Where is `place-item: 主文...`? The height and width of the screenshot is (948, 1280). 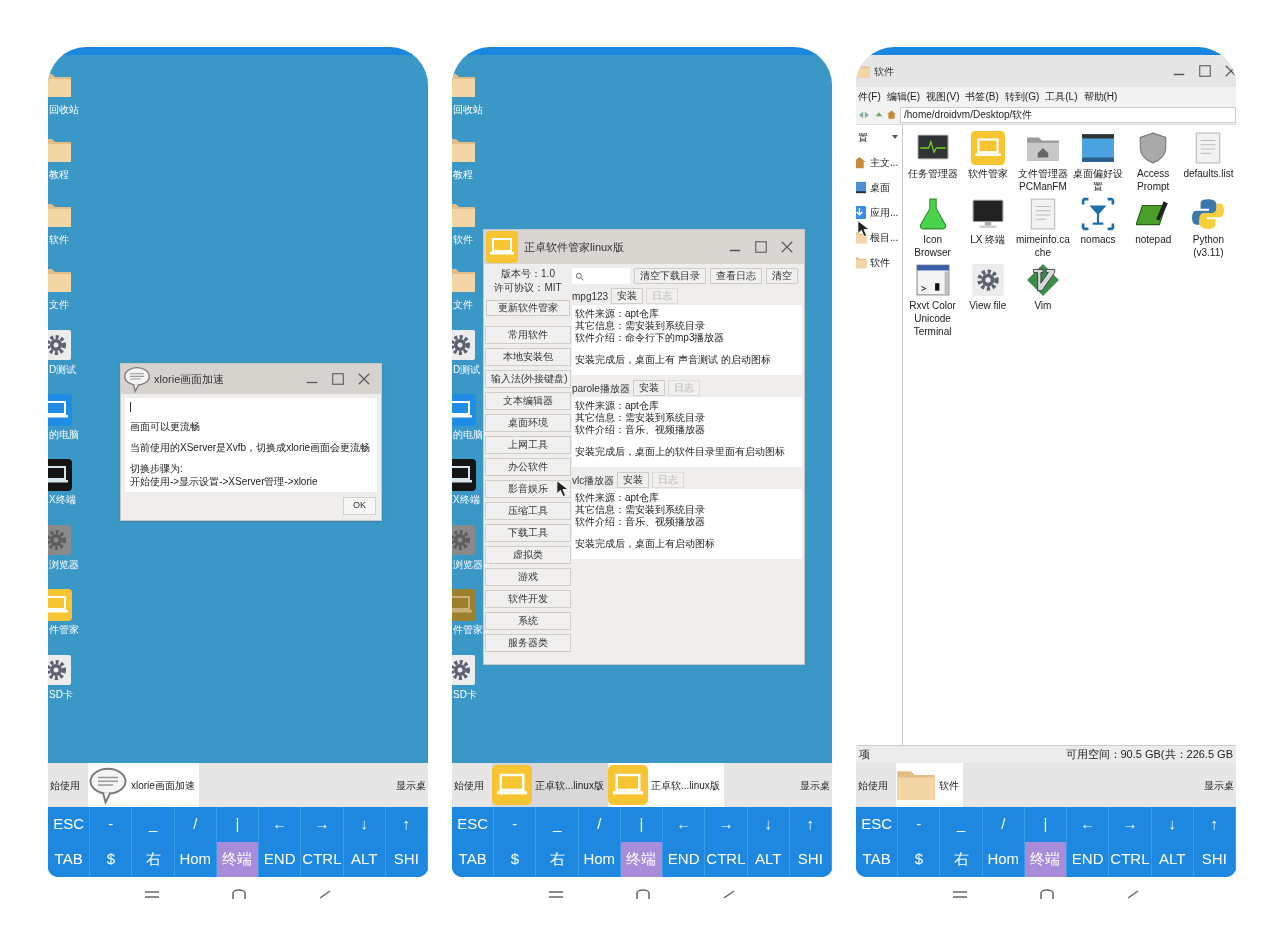 place-item: 主文... is located at coordinates (884, 162).